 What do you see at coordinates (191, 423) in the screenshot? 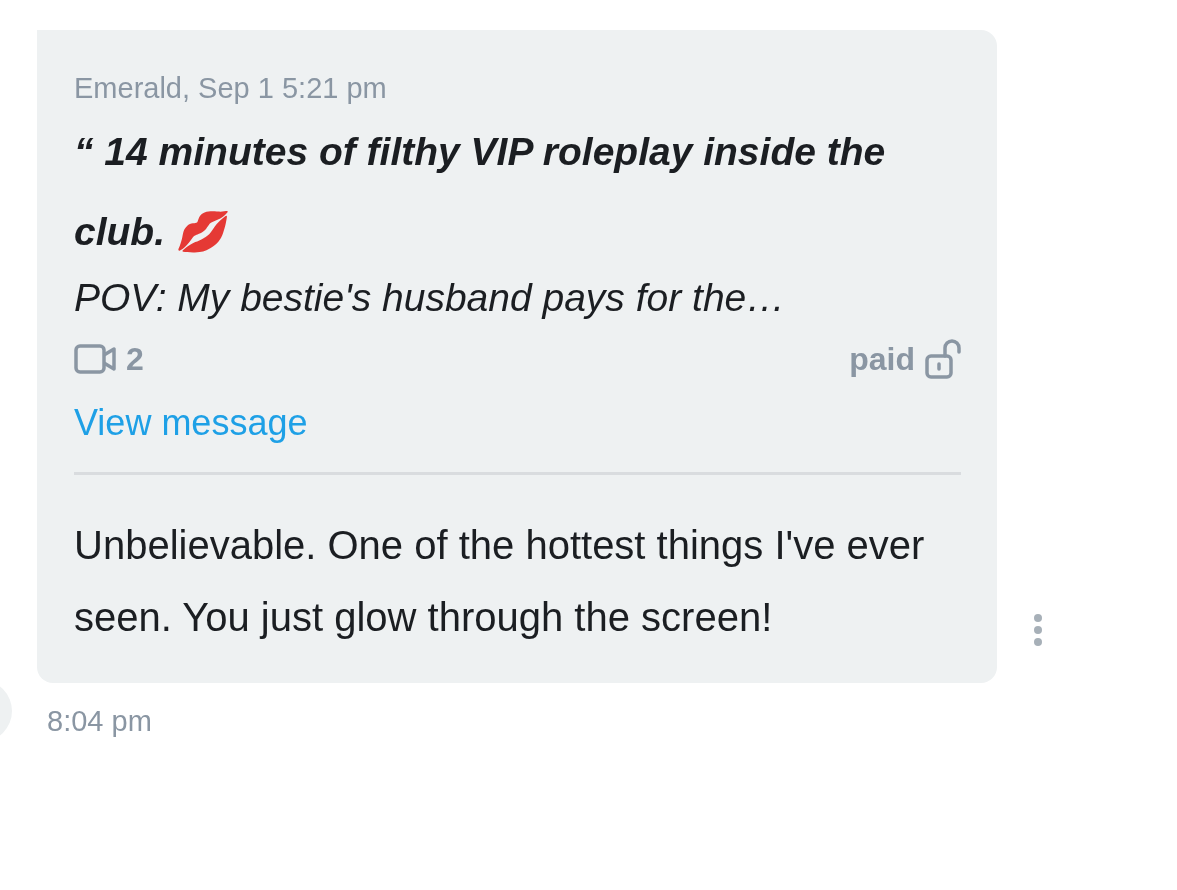
I see `view-message-link: View message` at bounding box center [191, 423].